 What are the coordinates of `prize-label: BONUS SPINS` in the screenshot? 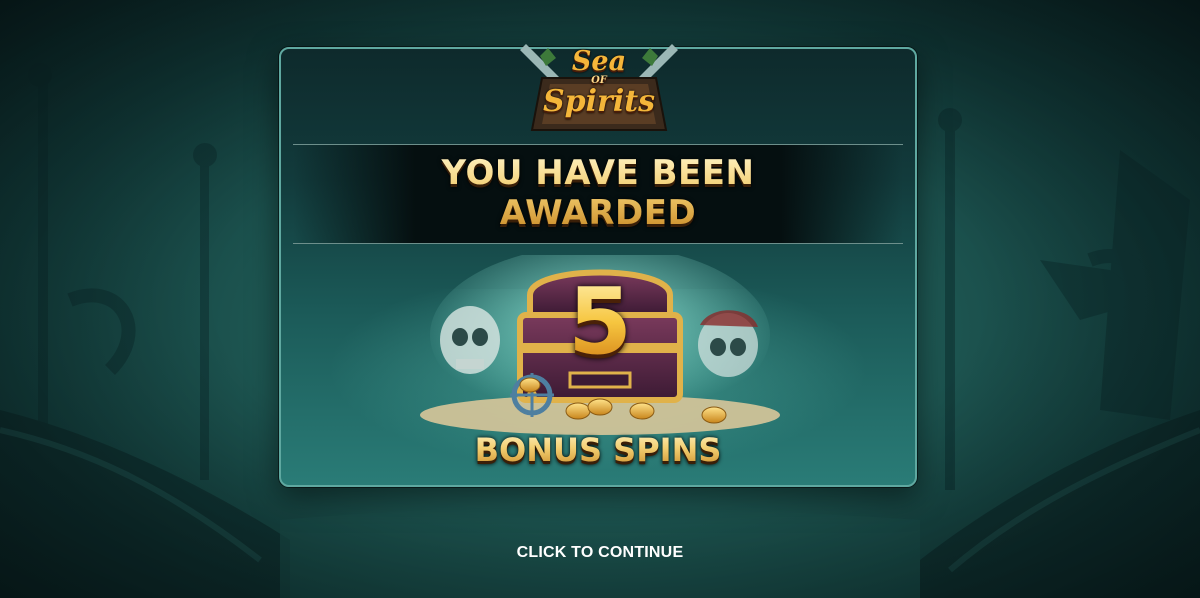 It's located at (598, 450).